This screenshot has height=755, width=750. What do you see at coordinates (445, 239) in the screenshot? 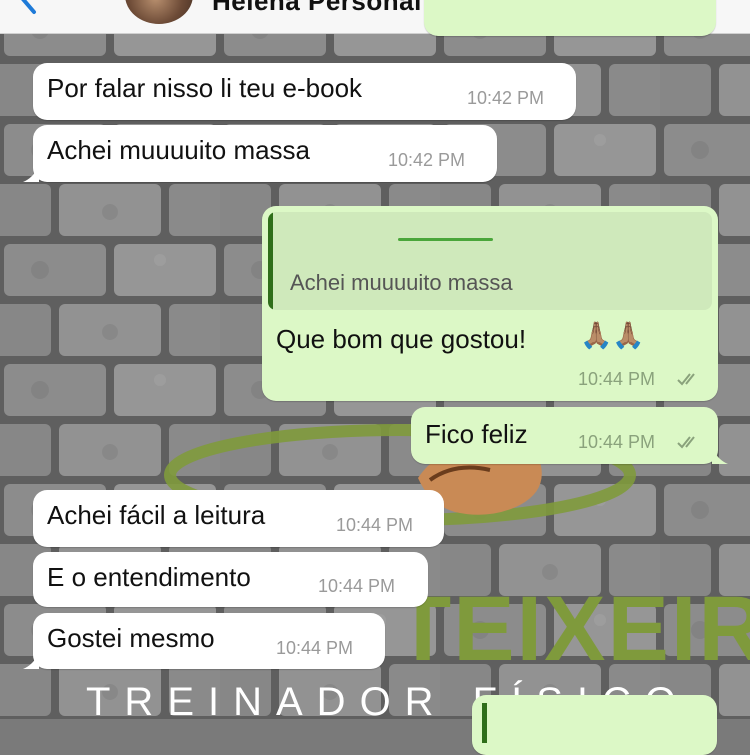
I see `quote-author-redacted` at bounding box center [445, 239].